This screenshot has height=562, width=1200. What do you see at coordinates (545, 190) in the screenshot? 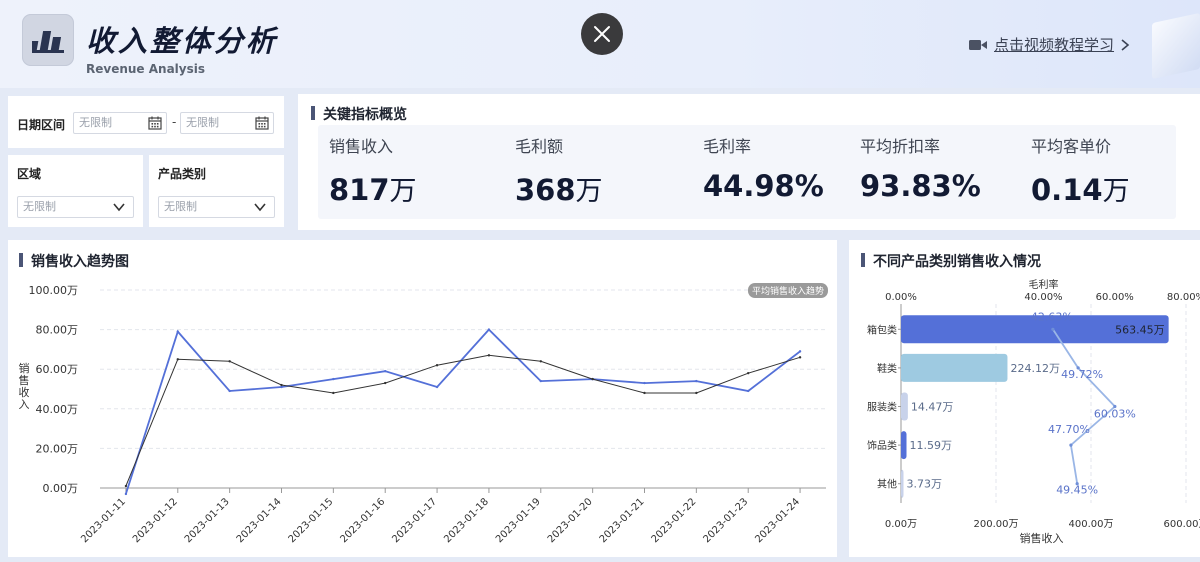
I see `kpi-number: 368` at bounding box center [545, 190].